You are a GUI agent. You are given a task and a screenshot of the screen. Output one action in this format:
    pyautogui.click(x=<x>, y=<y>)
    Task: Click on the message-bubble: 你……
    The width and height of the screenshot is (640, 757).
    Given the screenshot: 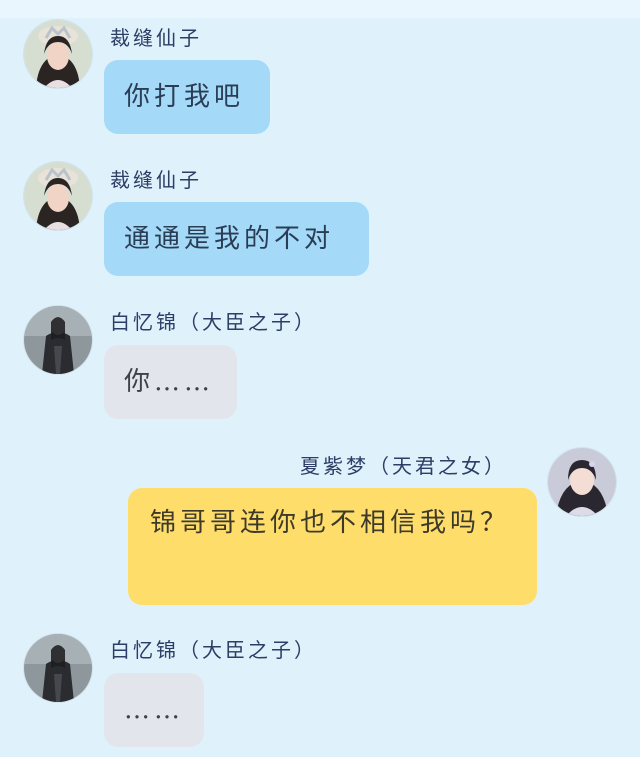 What is the action you would take?
    pyautogui.click(x=170, y=382)
    